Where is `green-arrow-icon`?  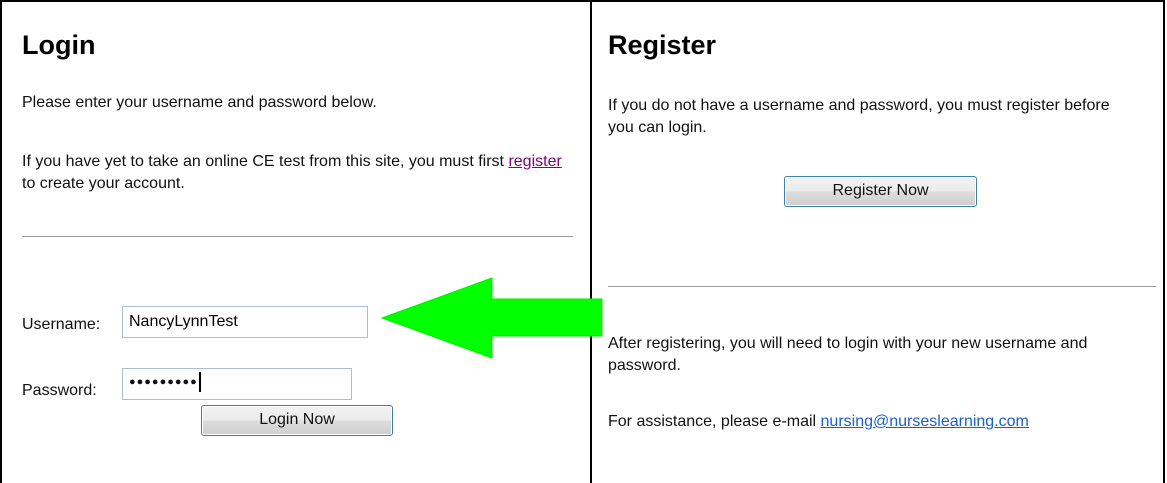
green-arrow-icon is located at coordinates (491, 318).